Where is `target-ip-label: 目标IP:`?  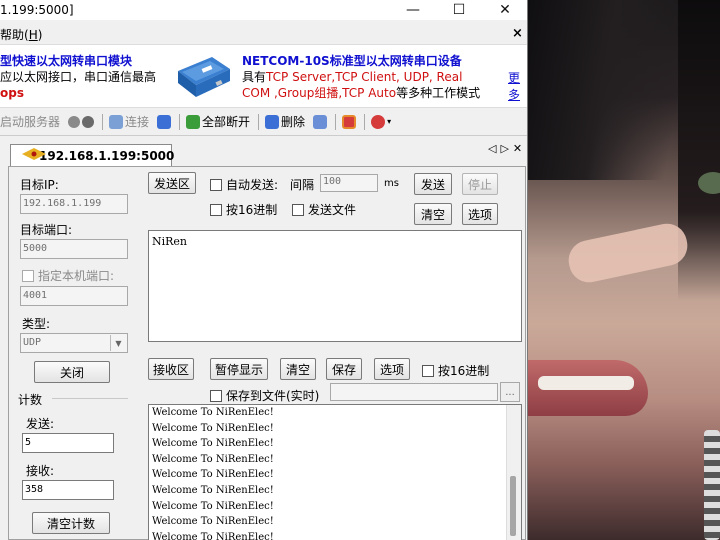 target-ip-label: 目标IP: is located at coordinates (39, 185).